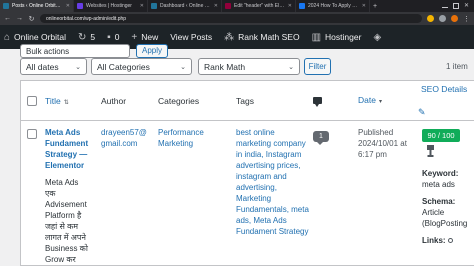 This screenshot has width=474, height=266. Describe the element at coordinates (62, 182) in the screenshot. I see `excerpt-line: Meta Ads` at that location.